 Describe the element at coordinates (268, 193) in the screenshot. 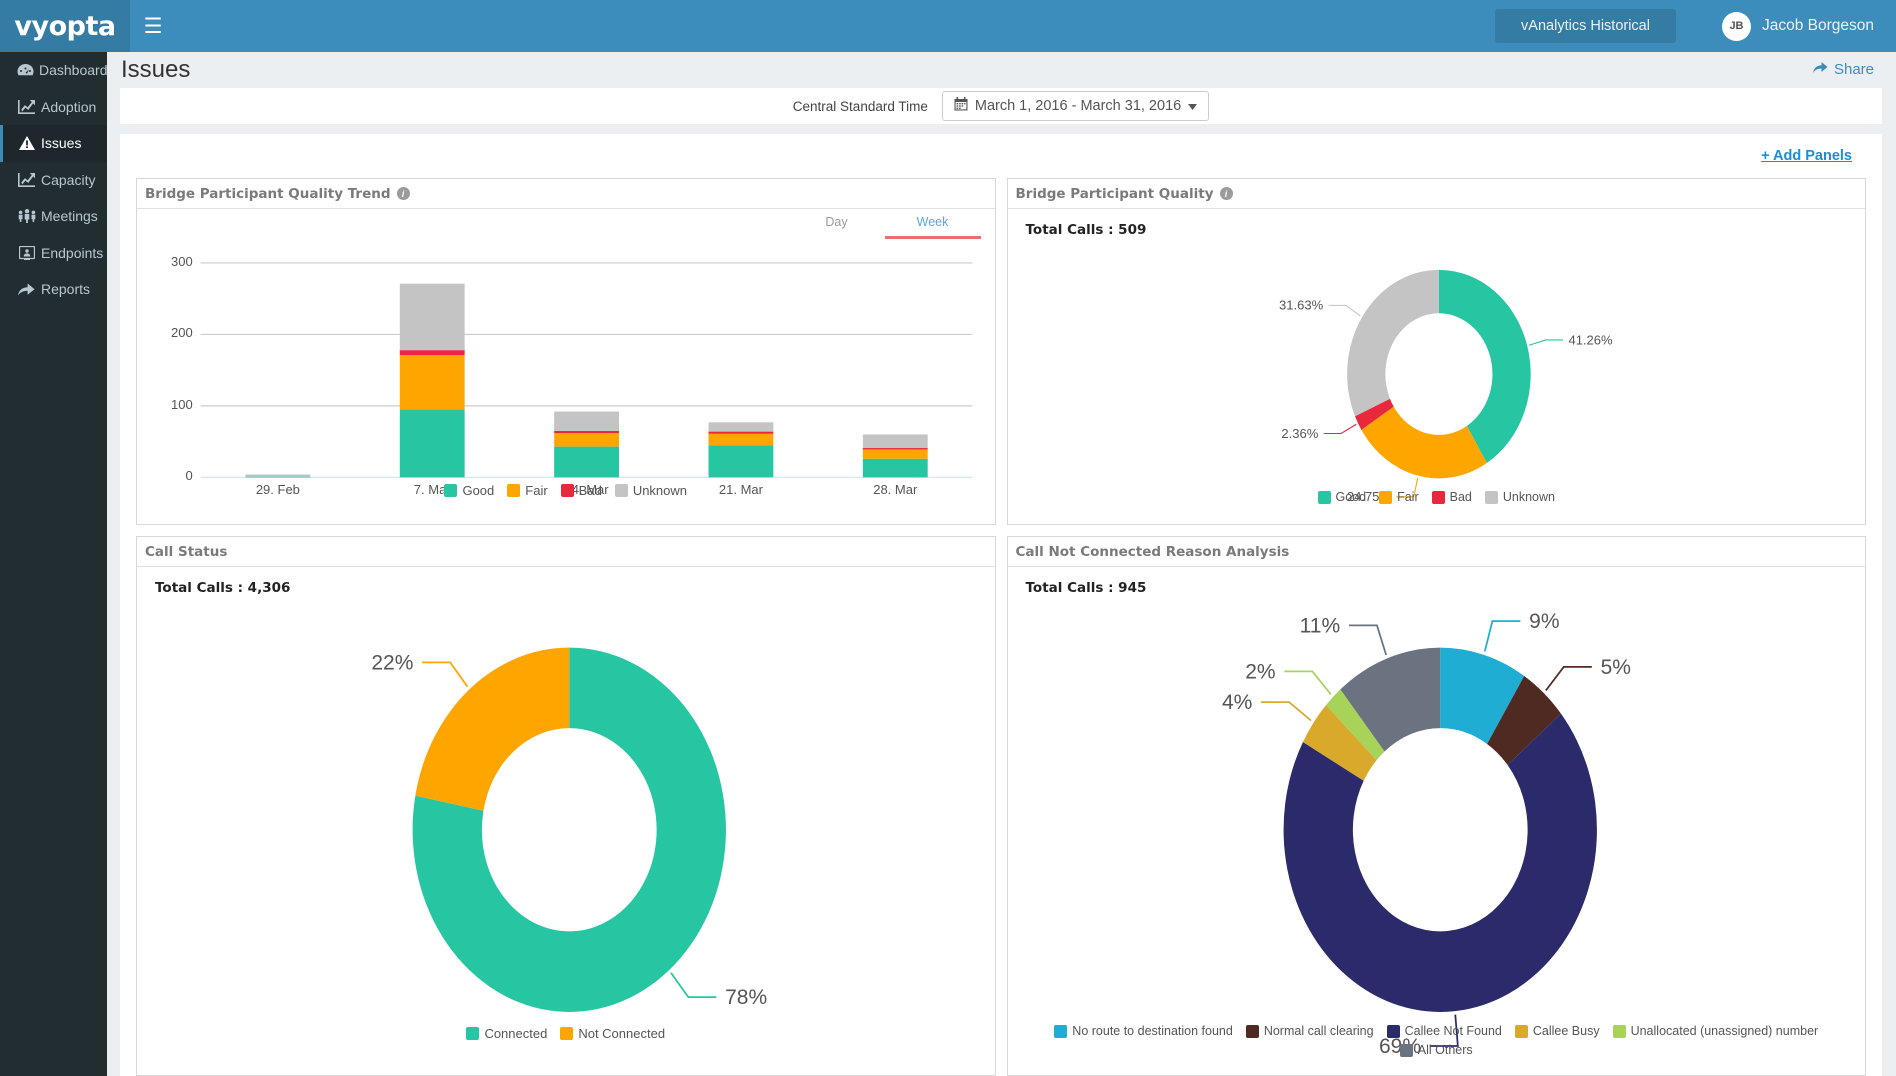

I see `panel-title: Bridge Participant Quality Trend` at that location.